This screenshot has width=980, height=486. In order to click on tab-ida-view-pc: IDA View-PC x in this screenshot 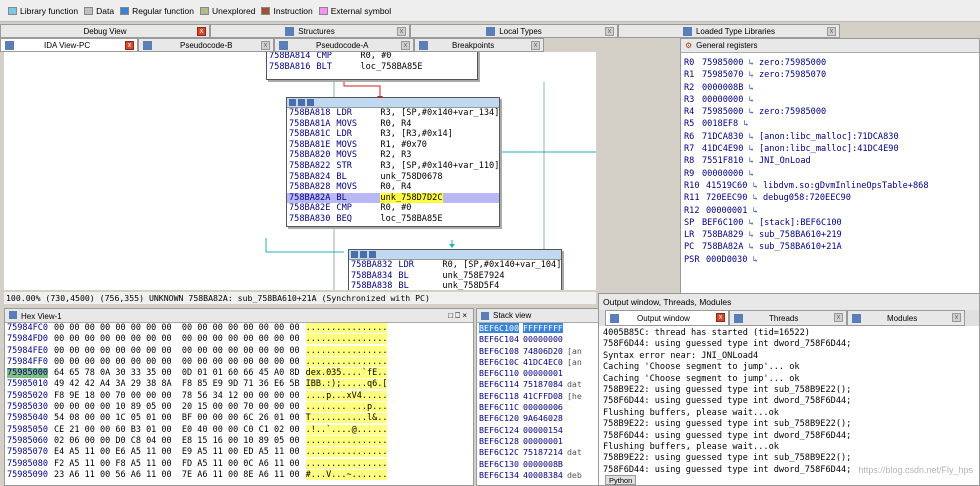, I will do `click(69, 45)`.